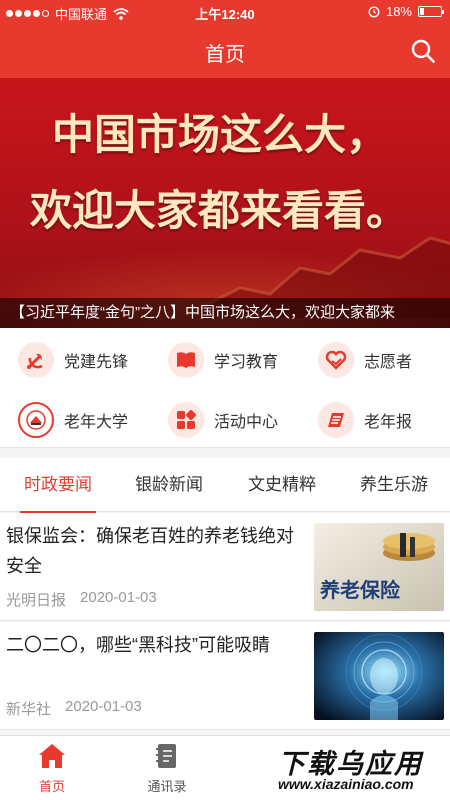 This screenshot has height=800, width=450. What do you see at coordinates (186, 360) in the screenshot?
I see `book-icon` at bounding box center [186, 360].